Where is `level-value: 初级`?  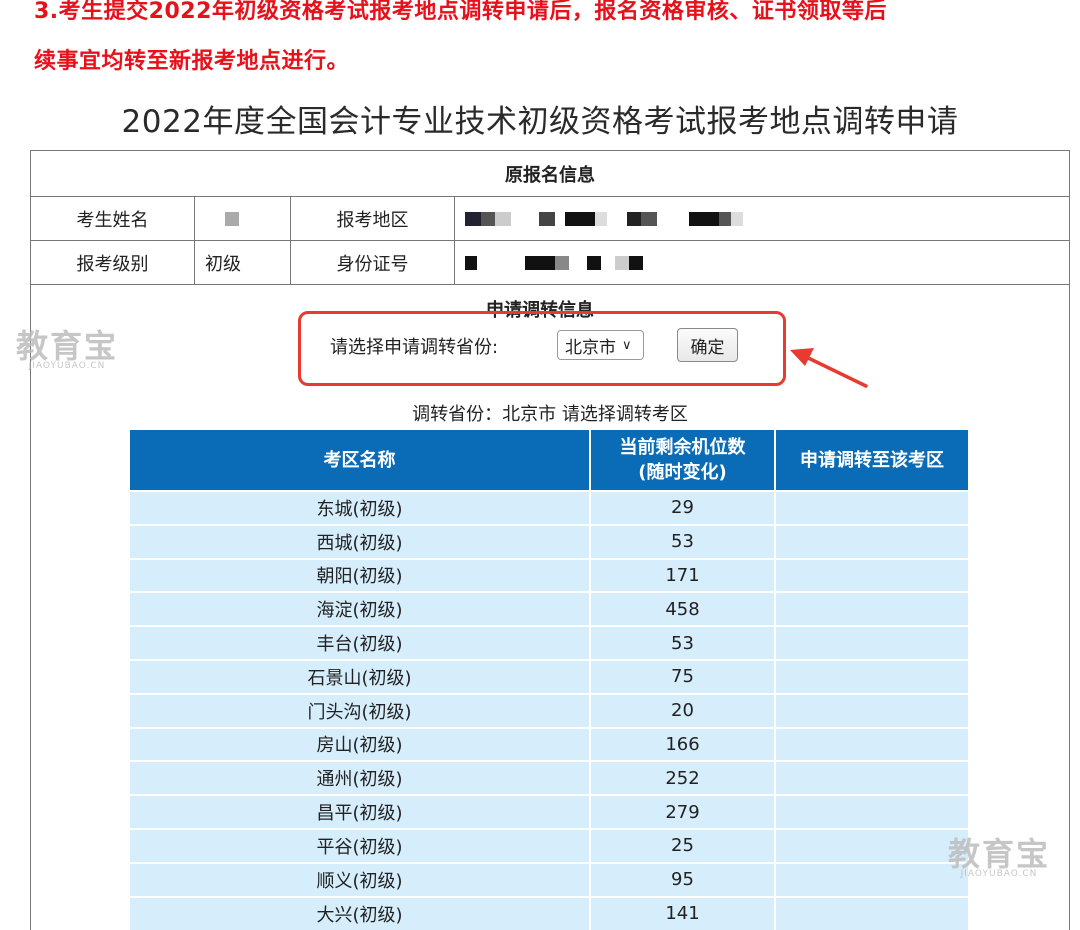 level-value: 初级 is located at coordinates (242, 262).